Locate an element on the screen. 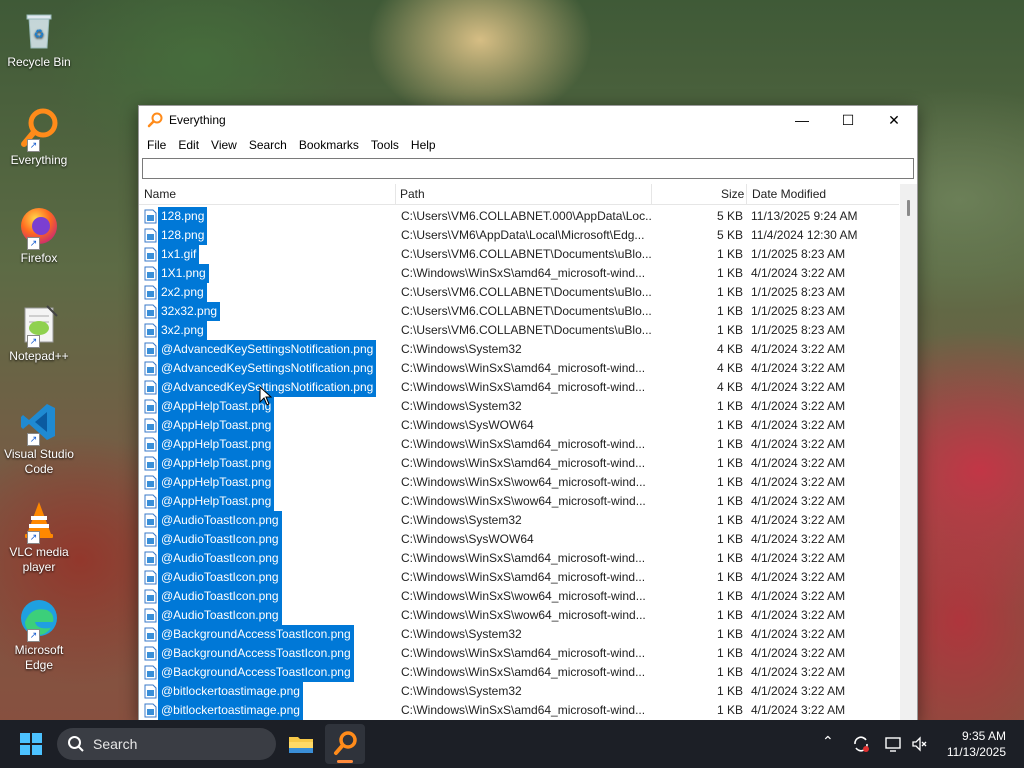  menu-edit: Edit is located at coordinates (188, 145).